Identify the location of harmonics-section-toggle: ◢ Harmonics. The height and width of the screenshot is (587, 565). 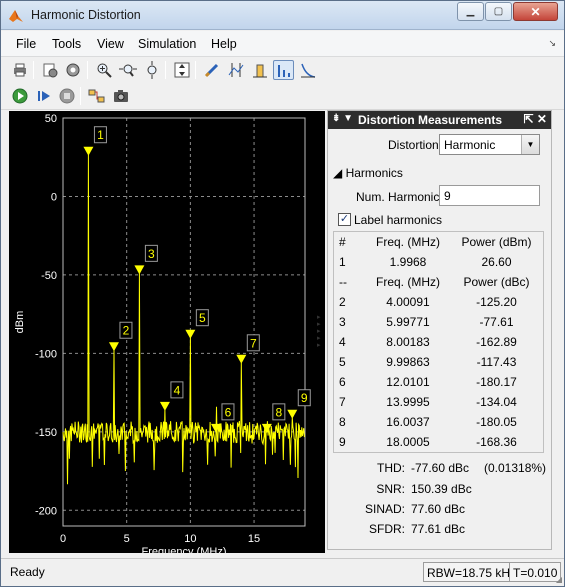
(368, 173).